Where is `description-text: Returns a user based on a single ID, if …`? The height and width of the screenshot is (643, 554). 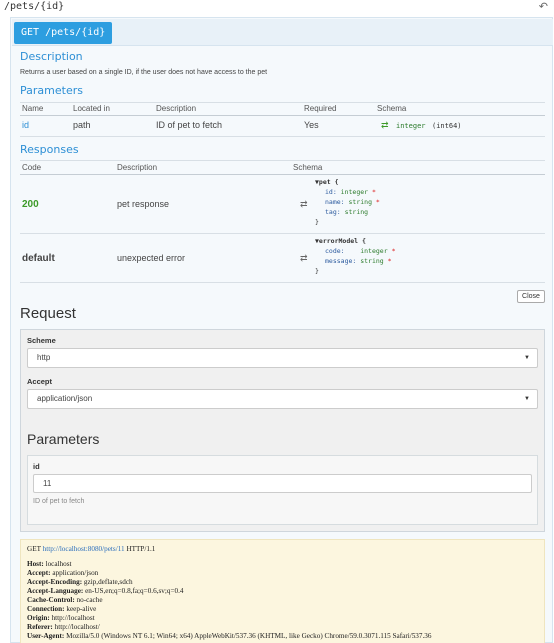 description-text: Returns a user based on a single ID, if … is located at coordinates (144, 72).